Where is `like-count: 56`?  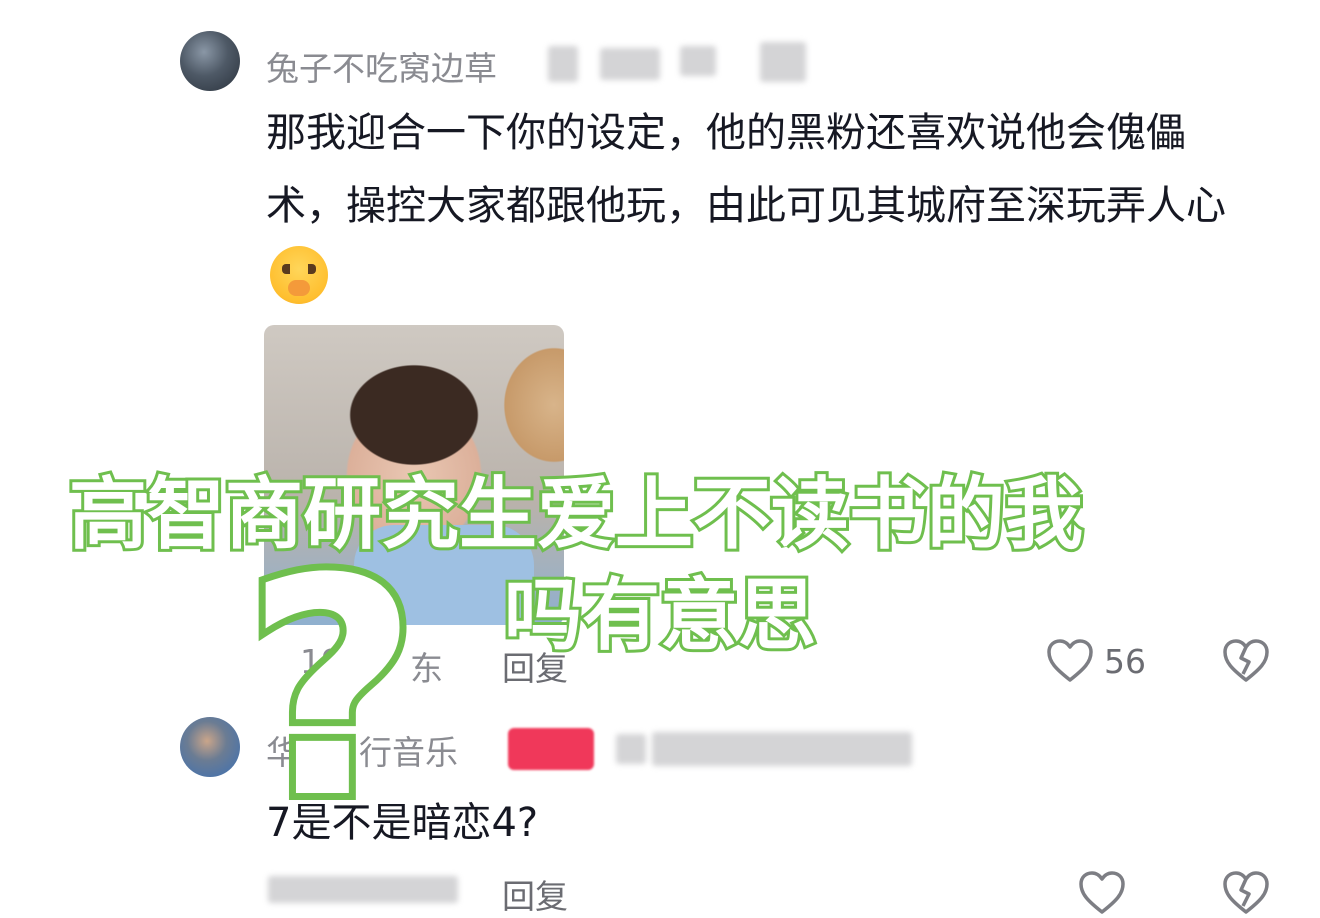
like-count: 56 is located at coordinates (1125, 661).